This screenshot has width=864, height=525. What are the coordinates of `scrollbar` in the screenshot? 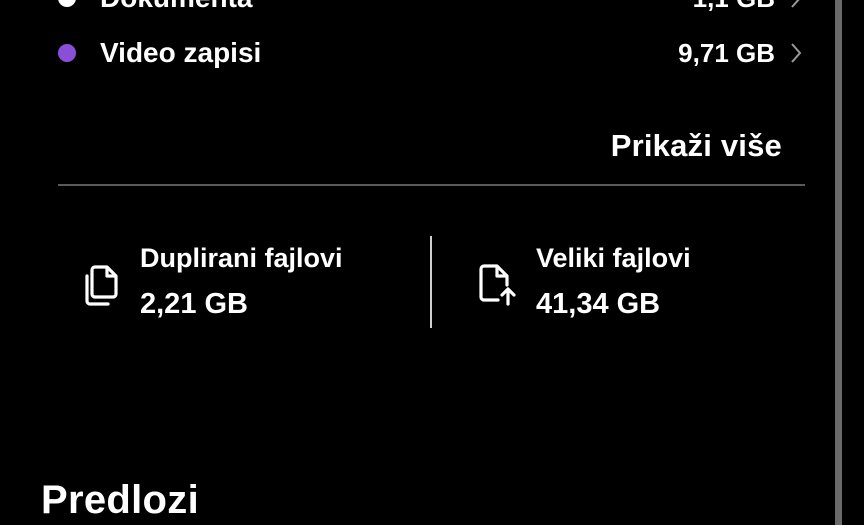 It's located at (838, 262).